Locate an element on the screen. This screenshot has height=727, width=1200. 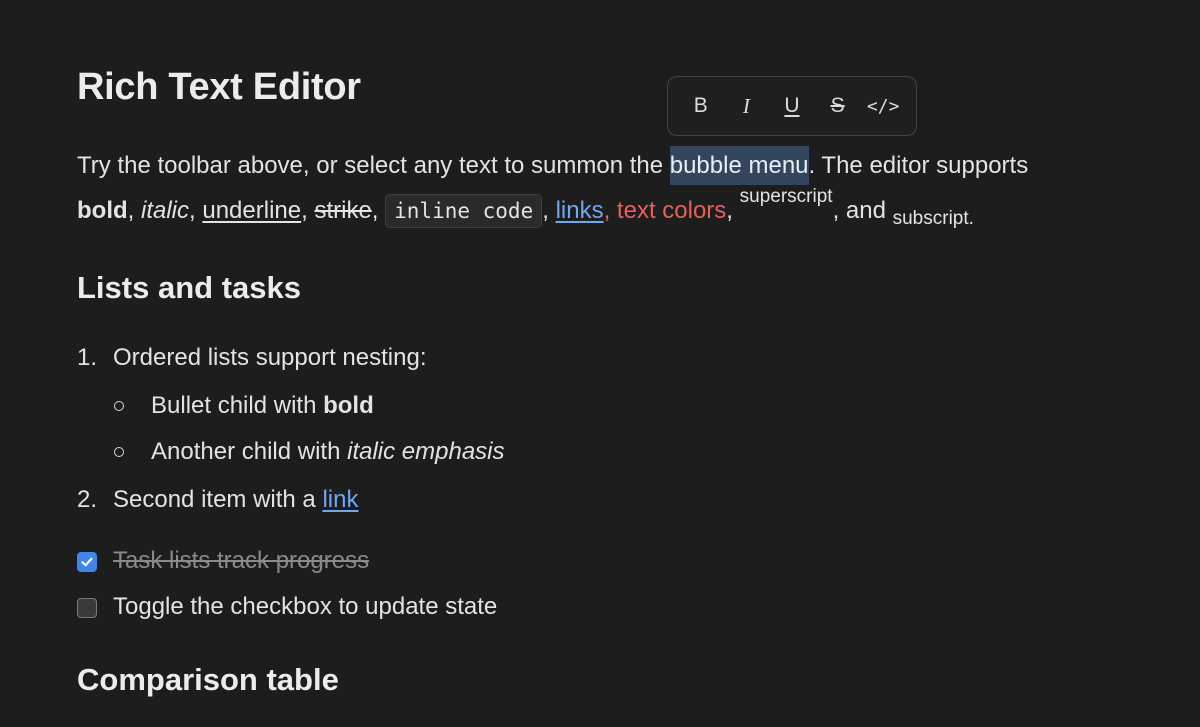
bullet-item-1: Bullet child with bold is located at coordinates (262, 406).